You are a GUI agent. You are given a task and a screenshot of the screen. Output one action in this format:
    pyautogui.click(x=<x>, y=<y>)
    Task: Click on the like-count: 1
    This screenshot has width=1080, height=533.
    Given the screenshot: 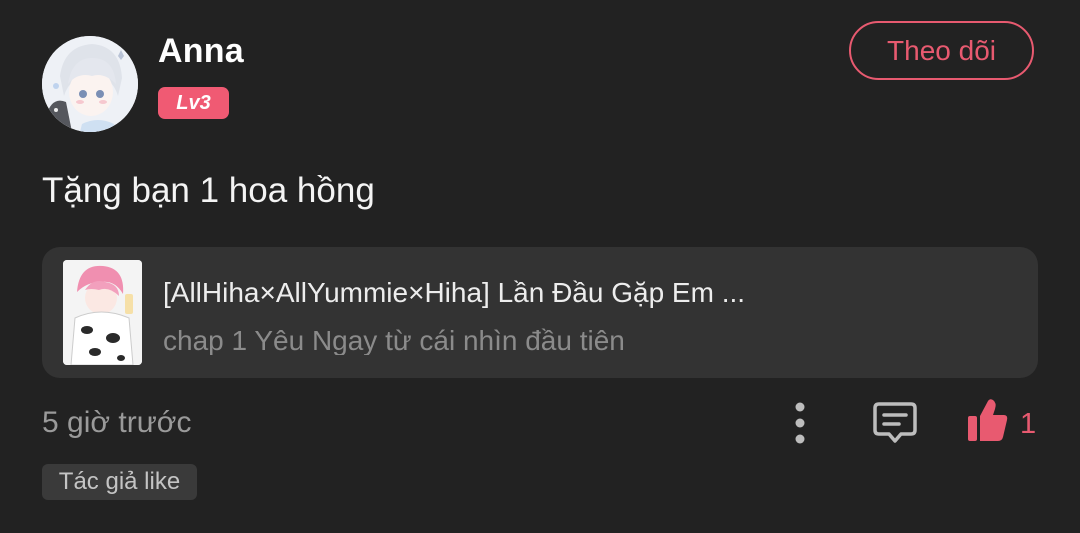 What is the action you would take?
    pyautogui.click(x=1028, y=424)
    